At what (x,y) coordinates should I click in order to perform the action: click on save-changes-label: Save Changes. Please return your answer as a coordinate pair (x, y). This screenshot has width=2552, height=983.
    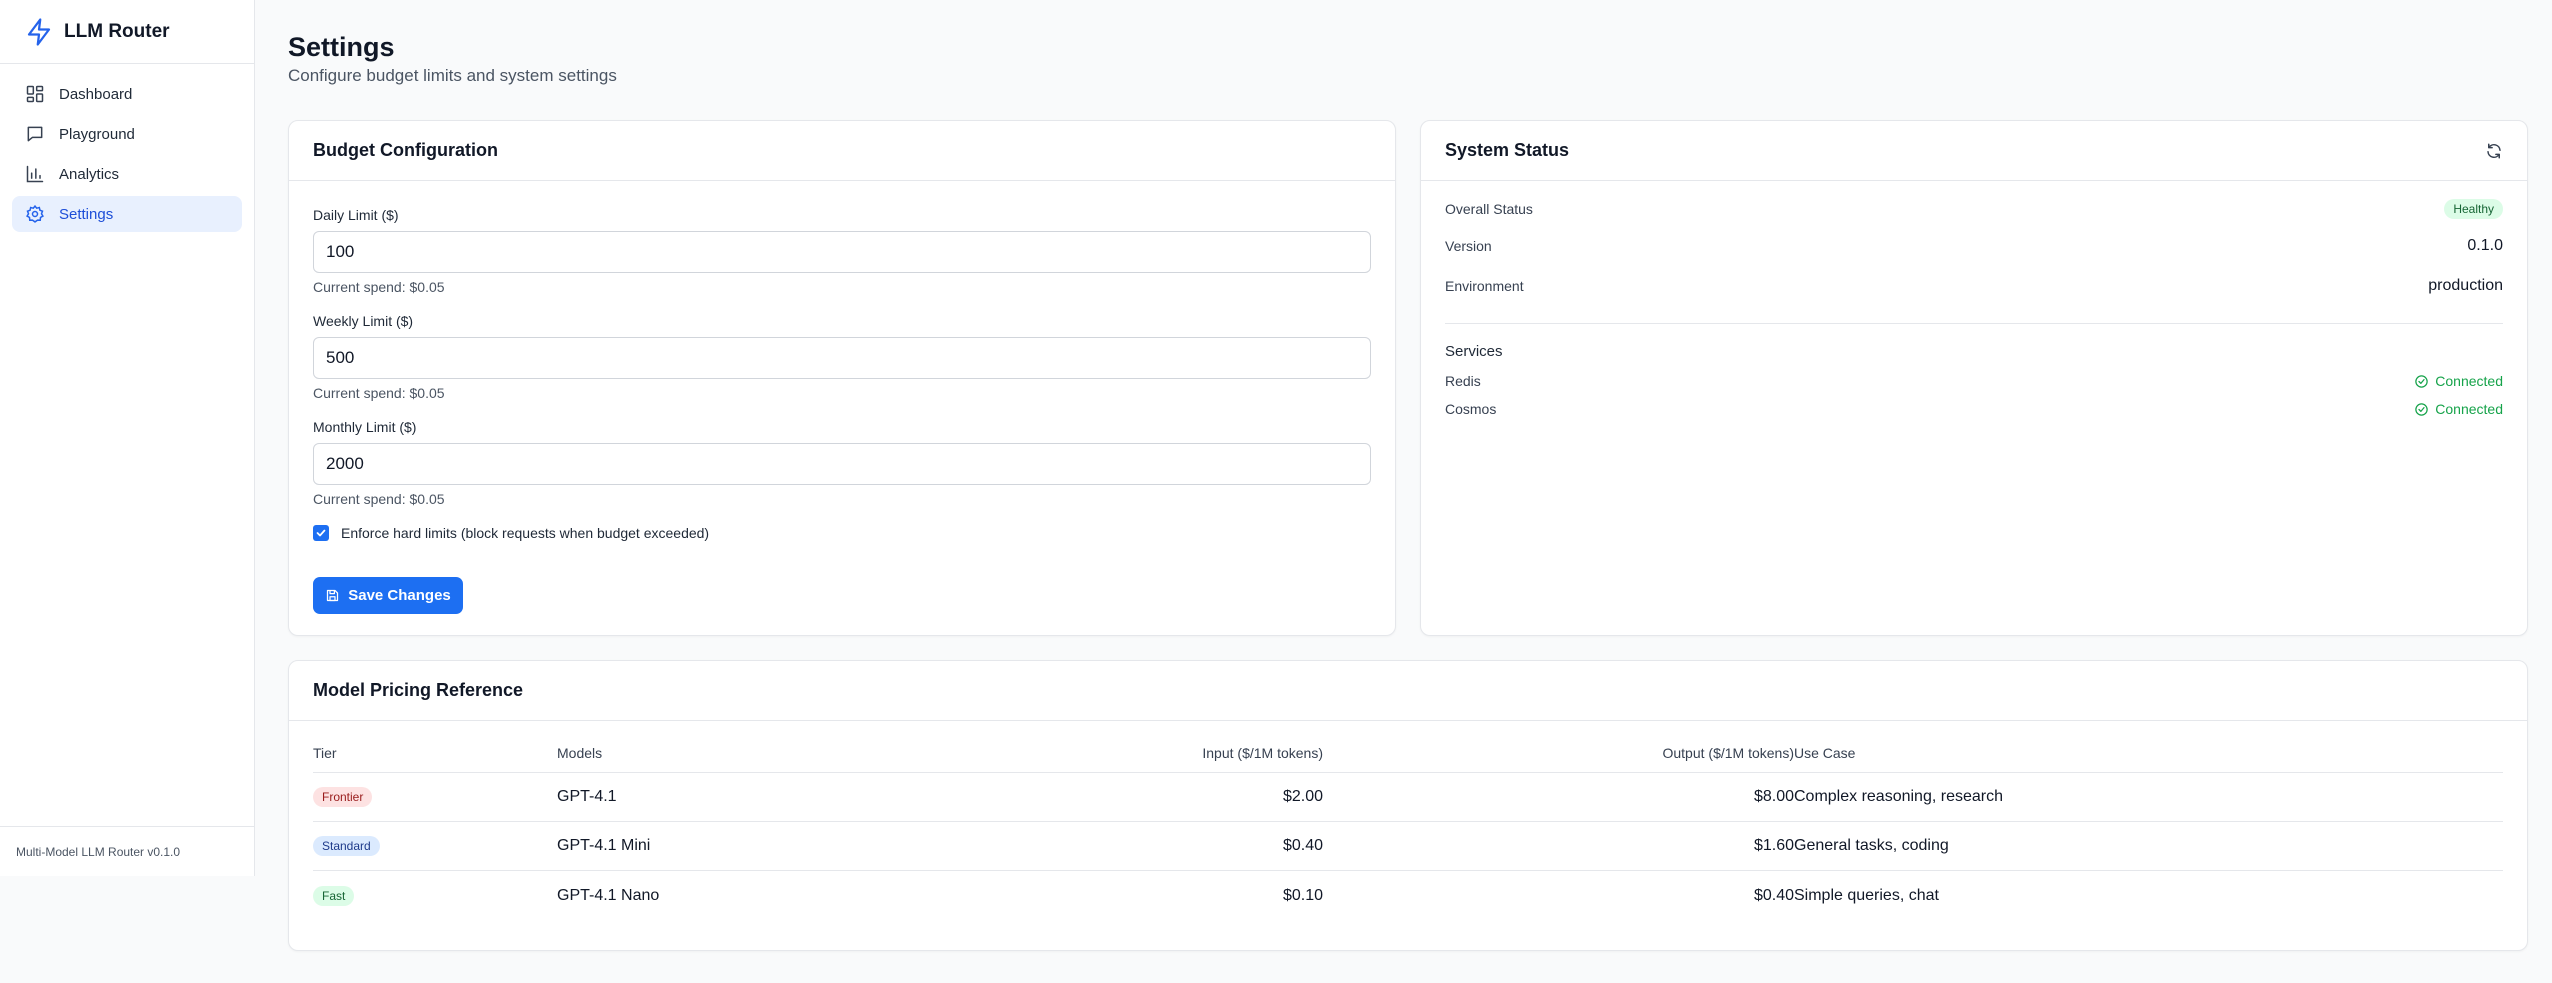
    Looking at the image, I should click on (399, 595).